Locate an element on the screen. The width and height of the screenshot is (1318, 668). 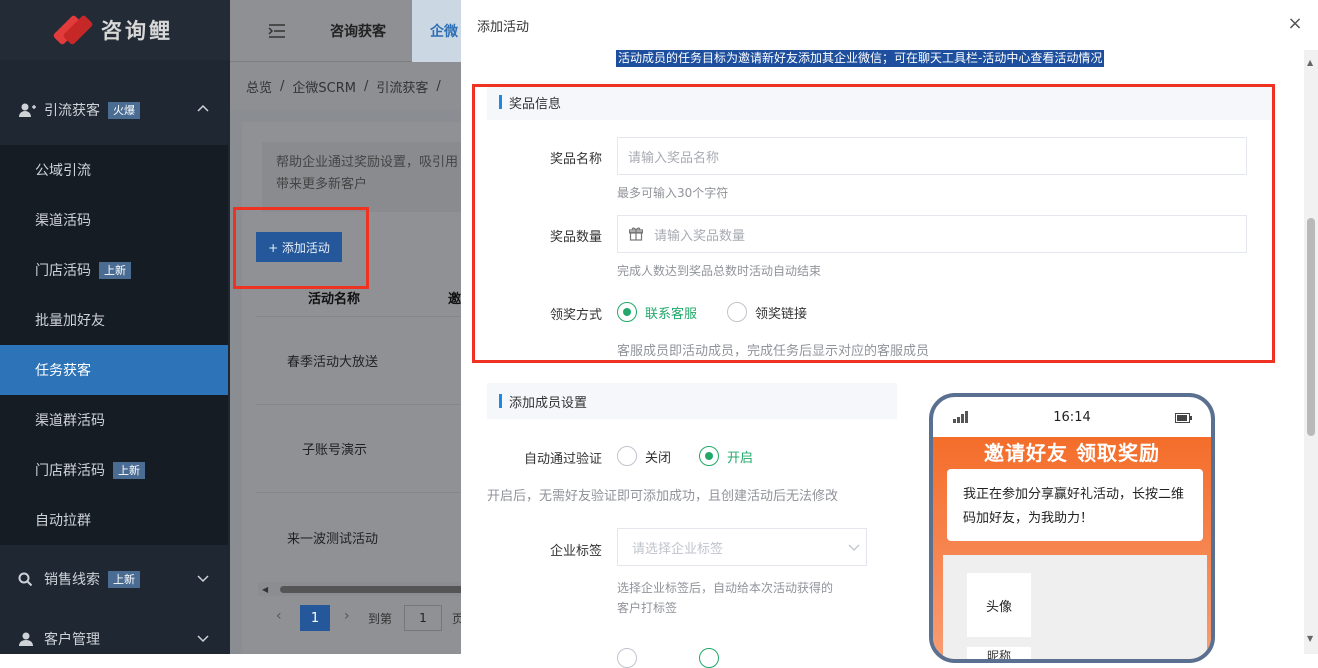
sidebar-item-store-group-code: 门店群活码 上新 is located at coordinates (114, 470).